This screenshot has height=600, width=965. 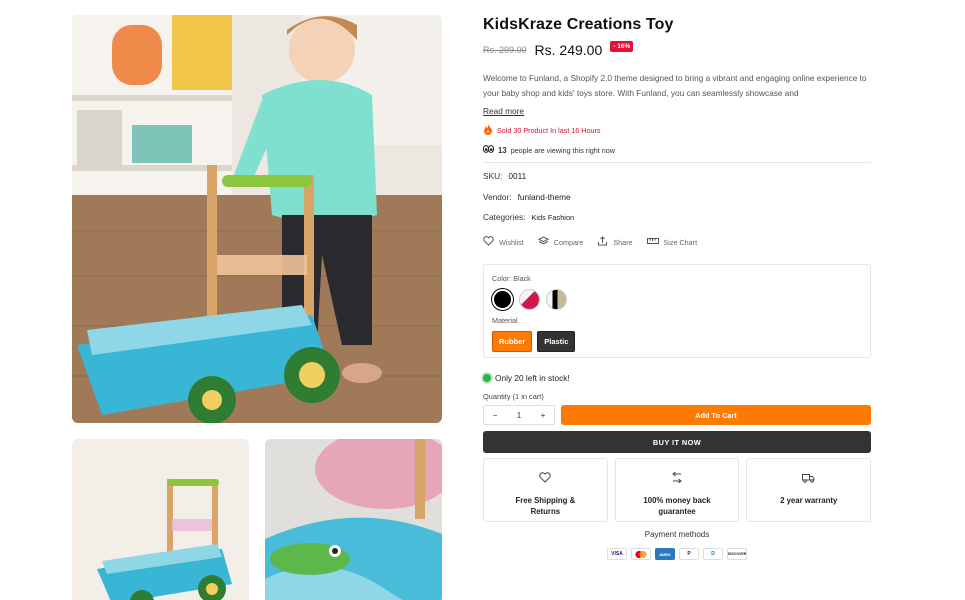 What do you see at coordinates (568, 242) in the screenshot?
I see `compare-label: Compare` at bounding box center [568, 242].